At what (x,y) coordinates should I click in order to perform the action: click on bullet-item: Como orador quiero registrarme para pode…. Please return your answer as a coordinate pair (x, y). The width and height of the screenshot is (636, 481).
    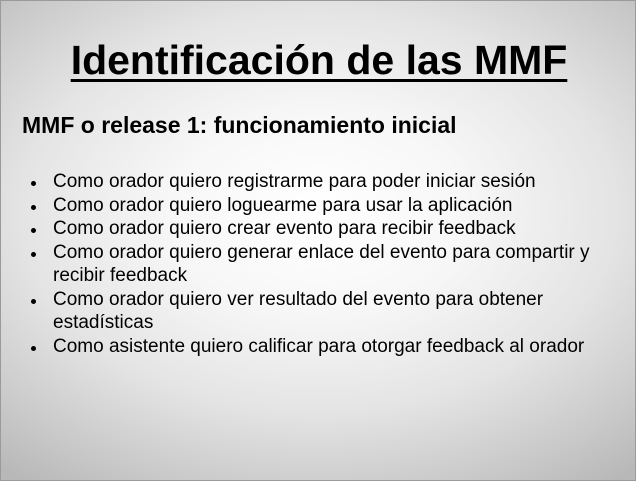
    Looking at the image, I should click on (322, 182).